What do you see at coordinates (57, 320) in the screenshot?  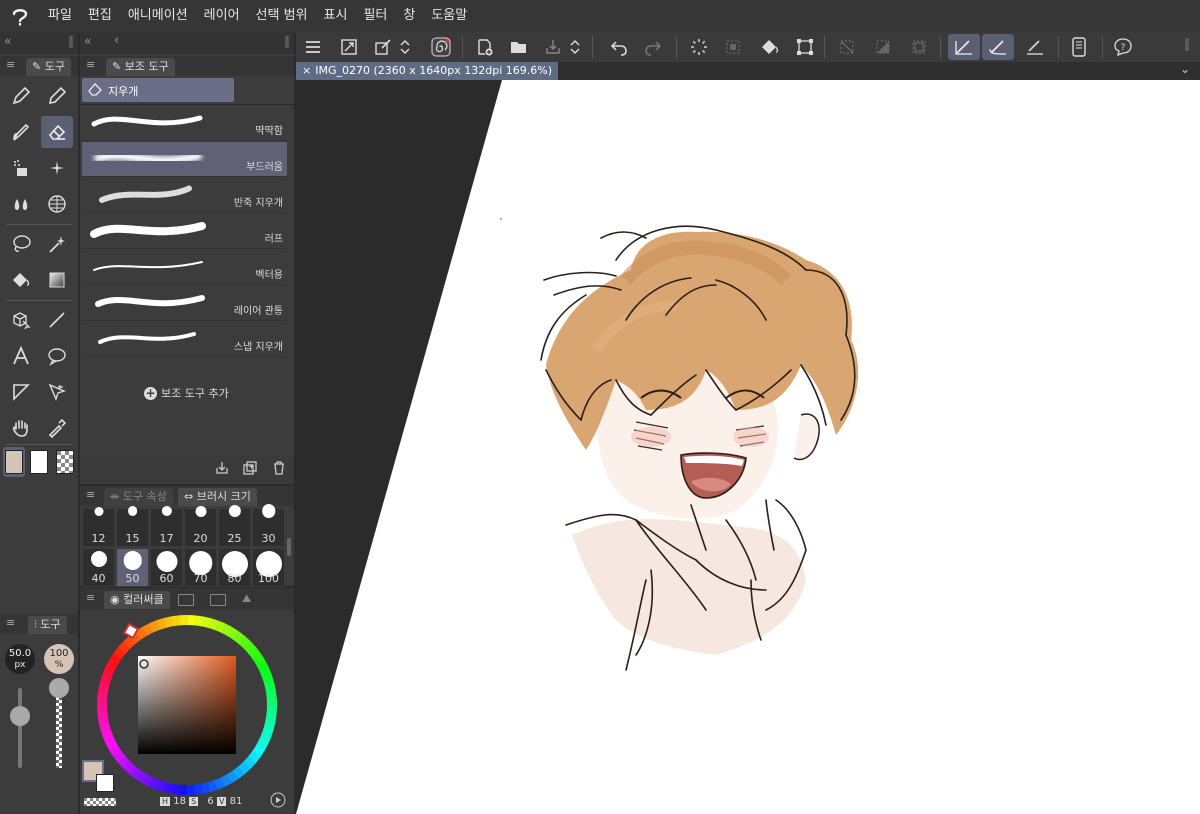 I see `line-tool-icon` at bounding box center [57, 320].